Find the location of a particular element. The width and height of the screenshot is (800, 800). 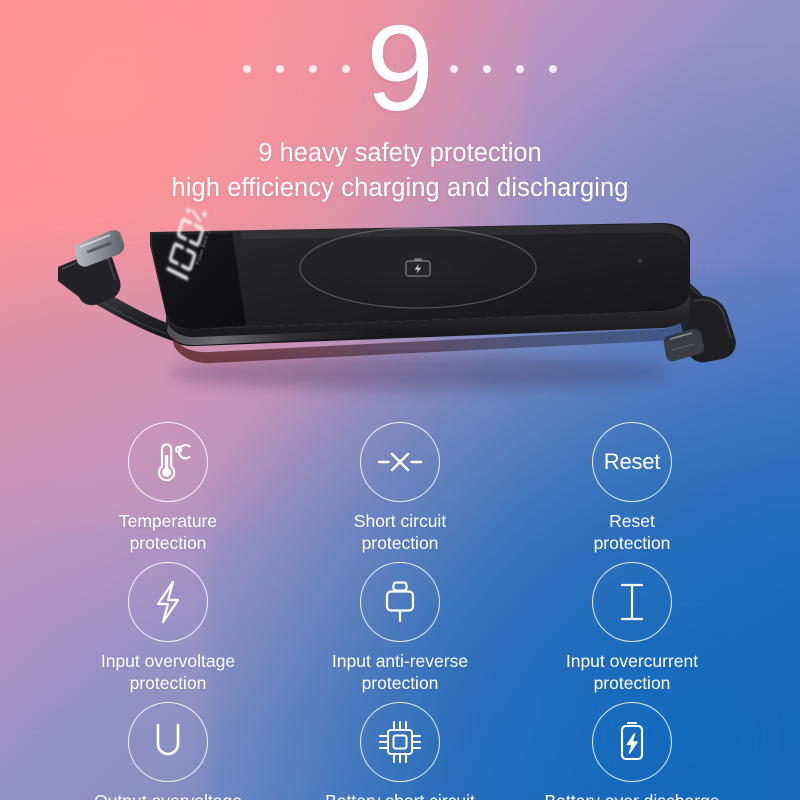

caption-line-1: Output overvoltage is located at coordinates (168, 795).